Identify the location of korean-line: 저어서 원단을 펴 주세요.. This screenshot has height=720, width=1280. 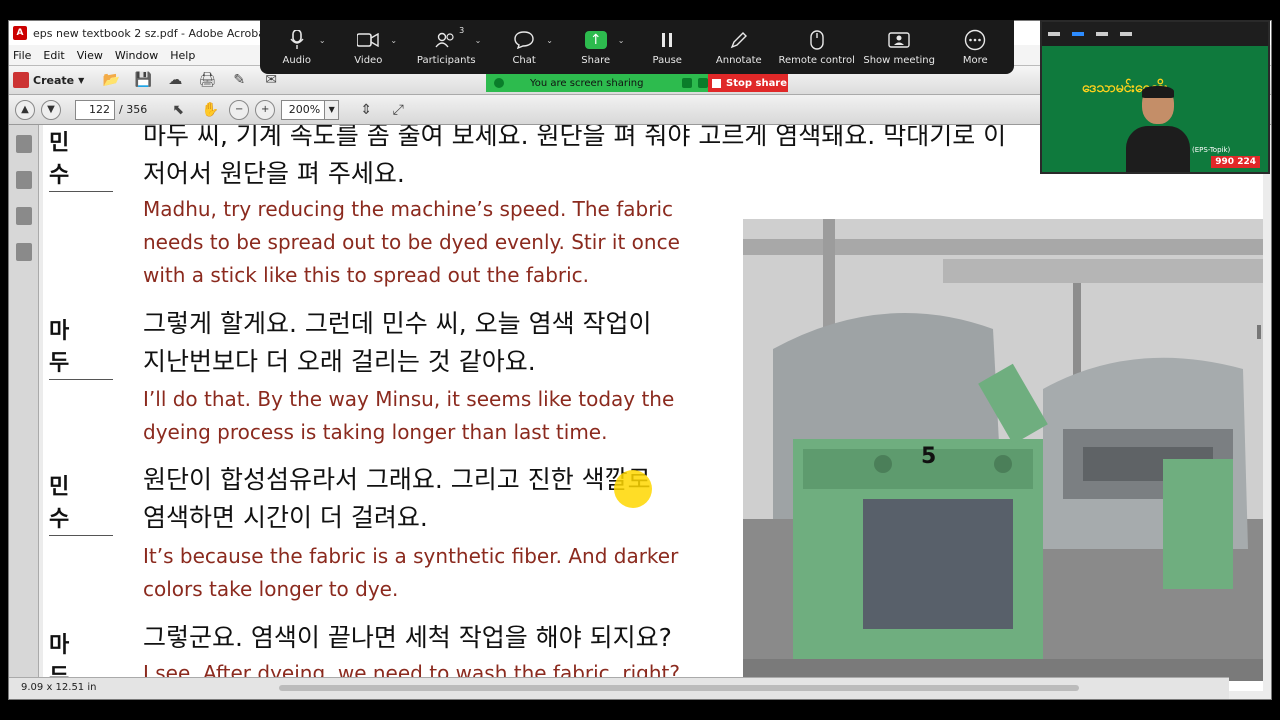
(274, 173).